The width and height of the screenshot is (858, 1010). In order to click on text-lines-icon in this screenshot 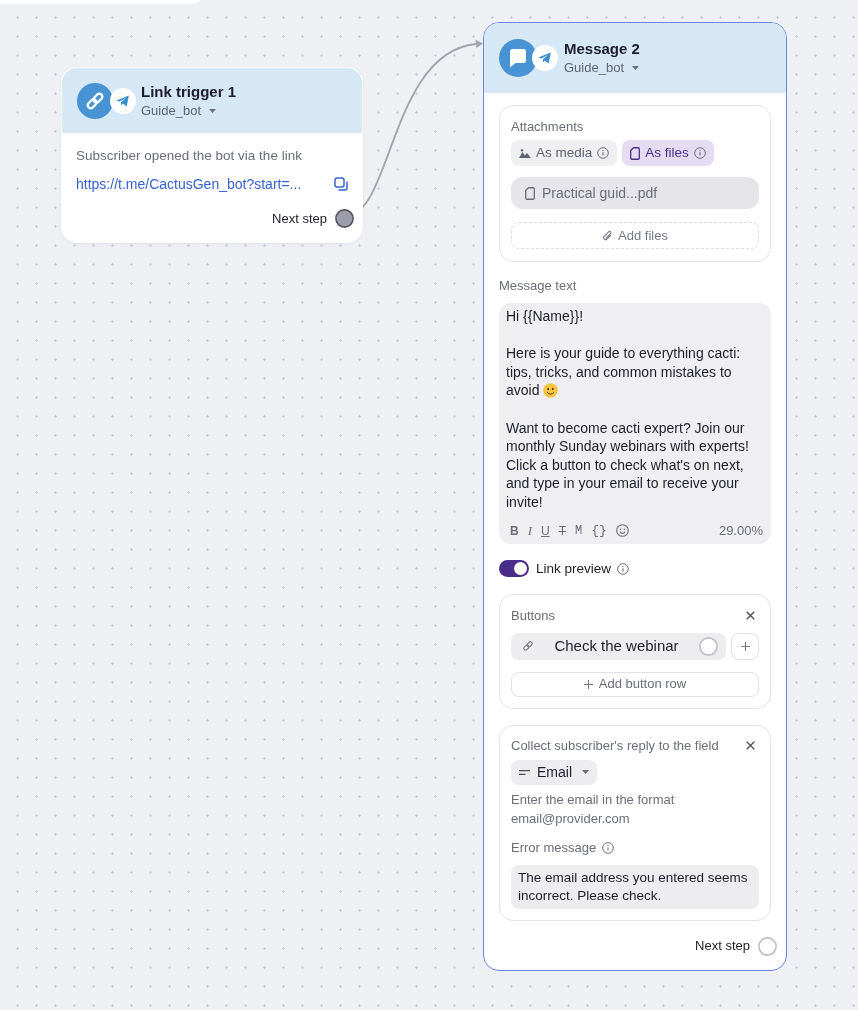, I will do `click(524, 772)`.